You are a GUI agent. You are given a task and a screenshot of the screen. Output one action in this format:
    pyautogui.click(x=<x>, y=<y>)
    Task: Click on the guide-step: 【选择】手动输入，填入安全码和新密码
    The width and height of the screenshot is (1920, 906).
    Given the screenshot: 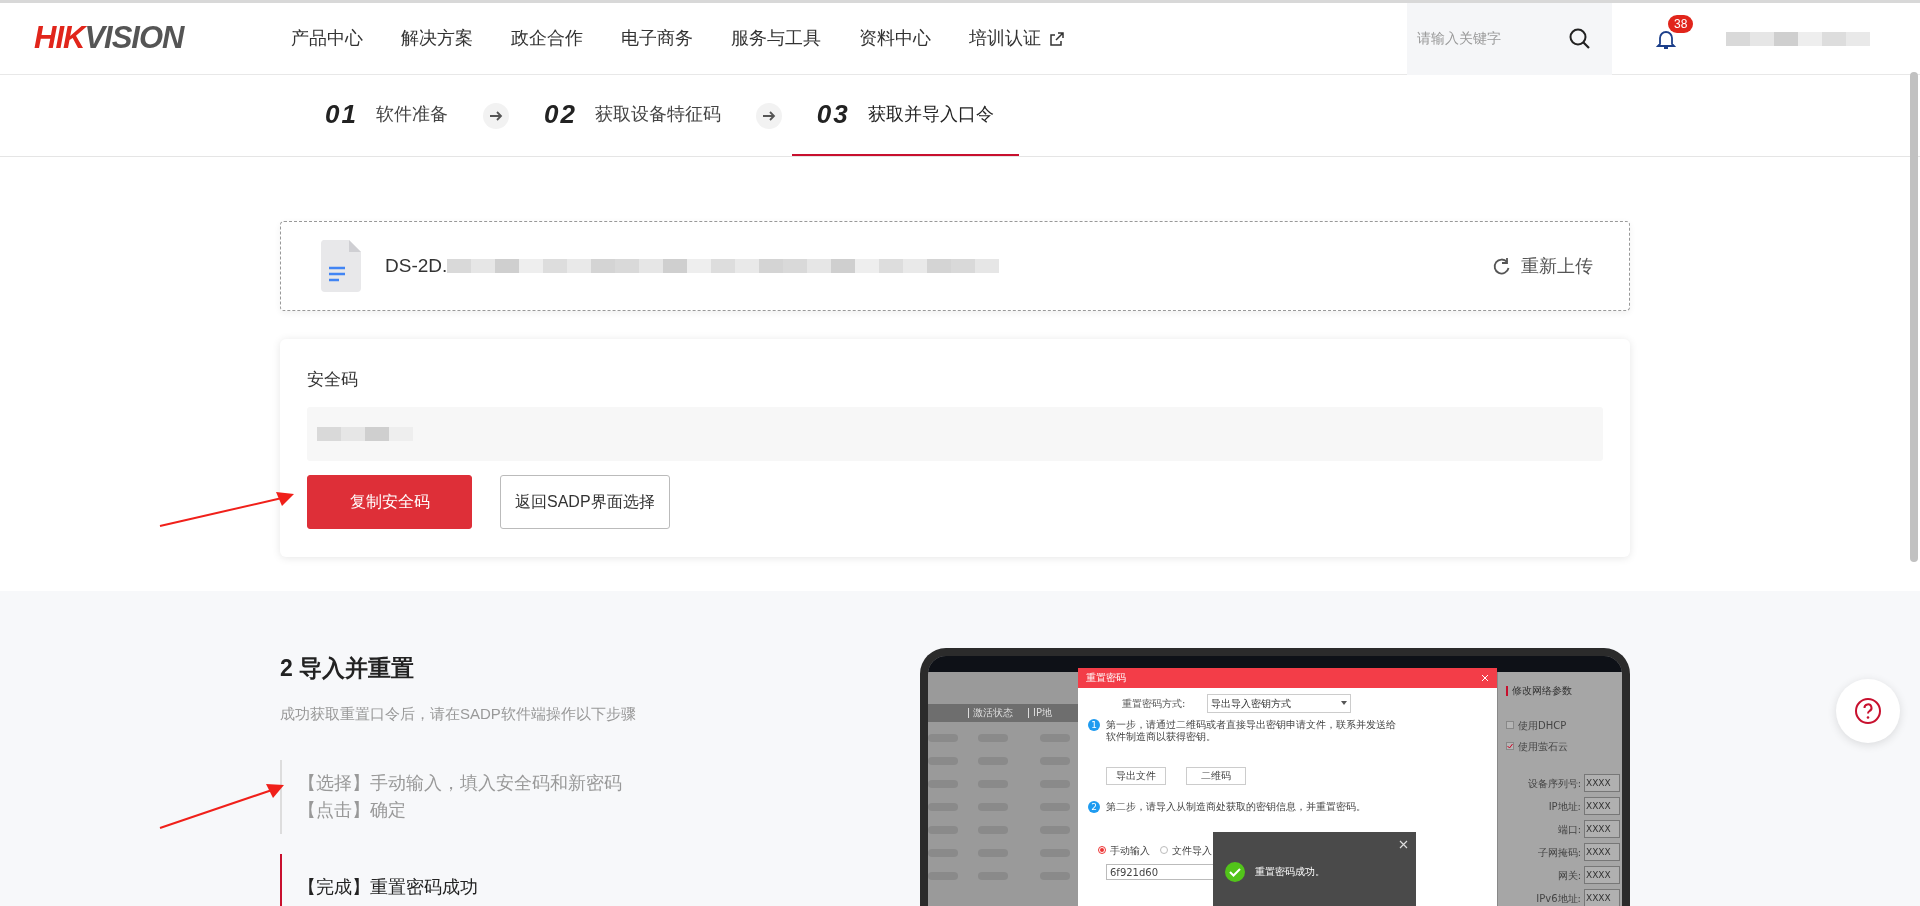 What is the action you would take?
    pyautogui.click(x=609, y=783)
    